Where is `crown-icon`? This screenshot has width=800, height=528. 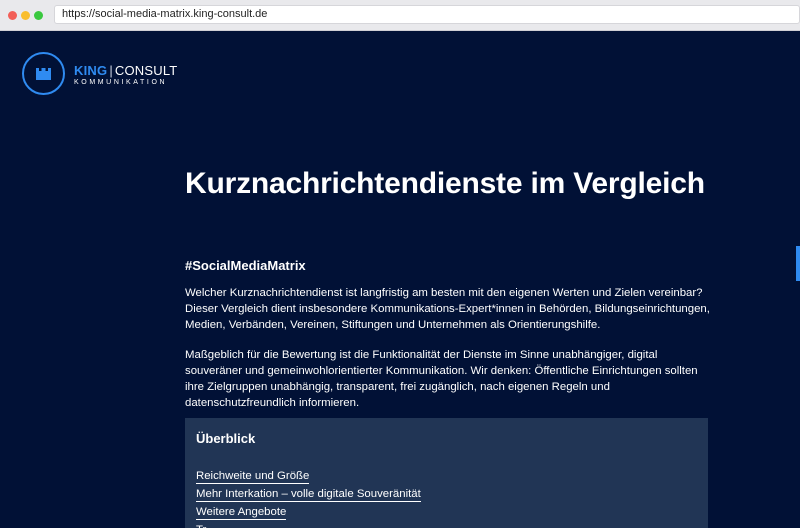 crown-icon is located at coordinates (43, 74).